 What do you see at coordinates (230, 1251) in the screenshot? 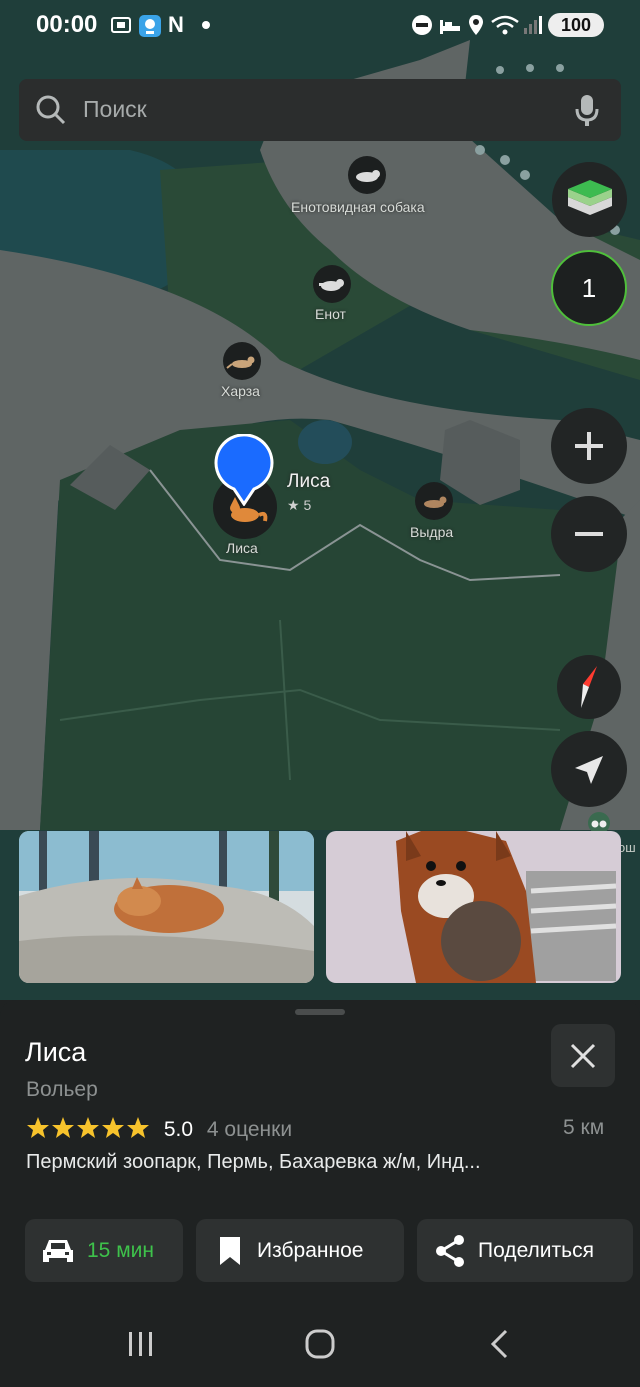
I see `bookmark-icon` at bounding box center [230, 1251].